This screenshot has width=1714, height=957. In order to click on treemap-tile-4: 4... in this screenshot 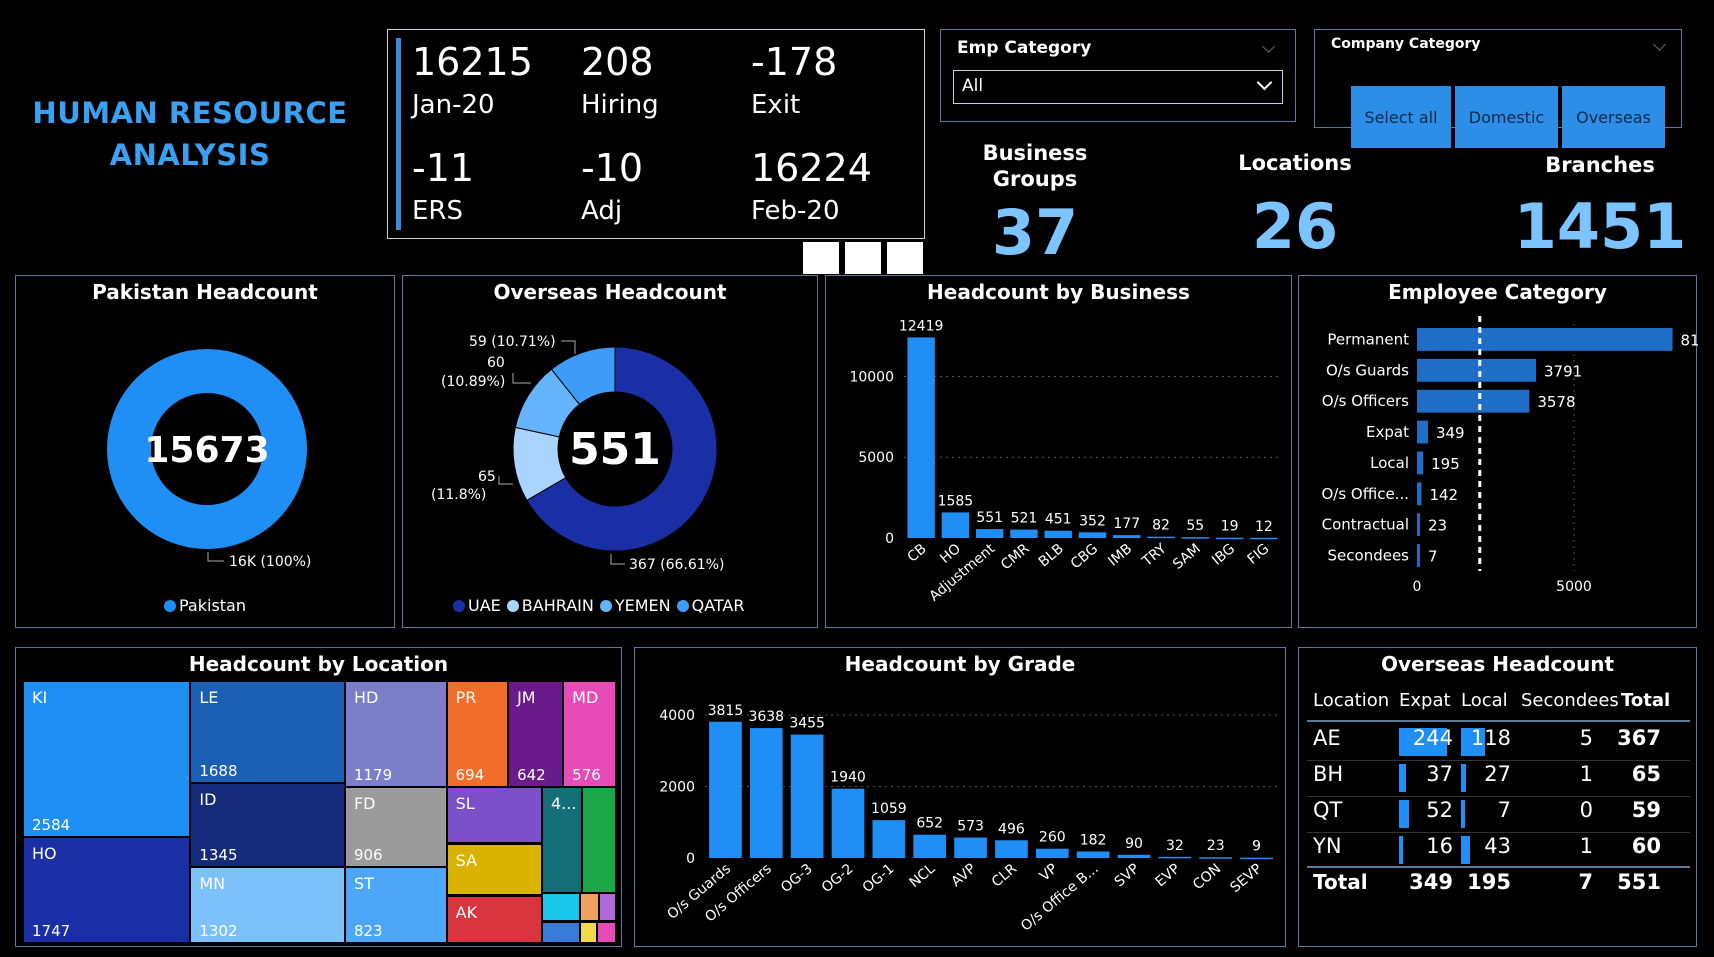, I will do `click(562, 840)`.